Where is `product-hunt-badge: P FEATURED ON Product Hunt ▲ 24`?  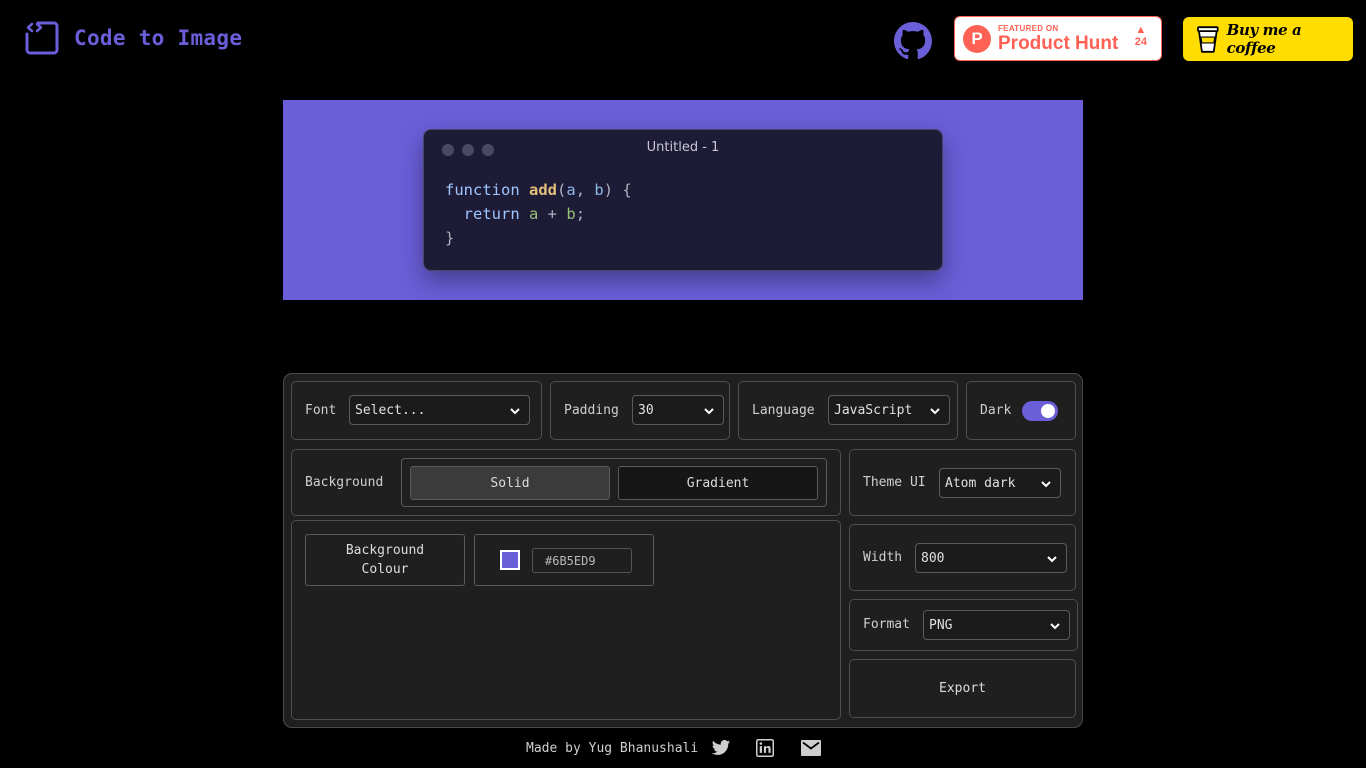
product-hunt-badge: P FEATURED ON Product Hunt ▲ 24 is located at coordinates (1058, 38).